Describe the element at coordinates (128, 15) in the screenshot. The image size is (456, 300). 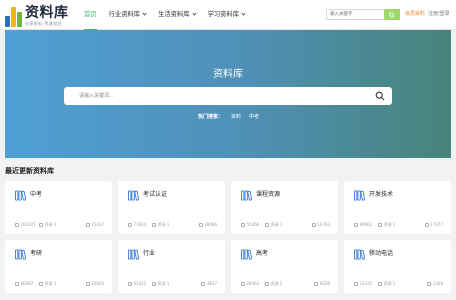
I see `nav-item-industry: 行业资料库` at that location.